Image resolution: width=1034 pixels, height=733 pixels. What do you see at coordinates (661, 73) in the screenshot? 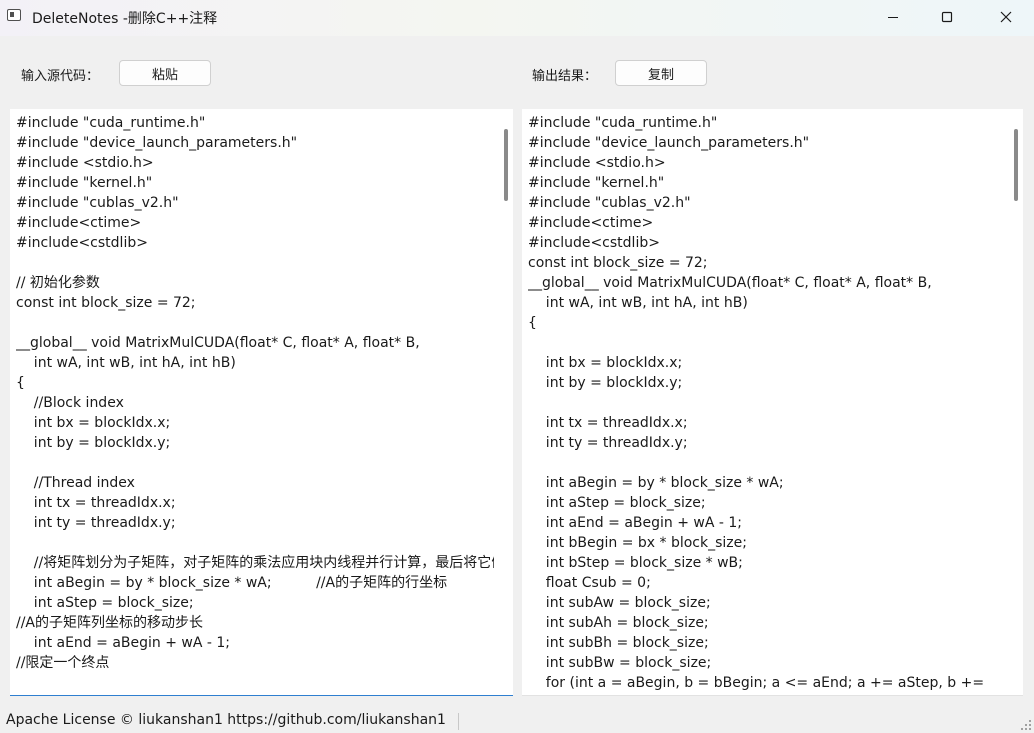
I see `copy-button: 复制` at bounding box center [661, 73].